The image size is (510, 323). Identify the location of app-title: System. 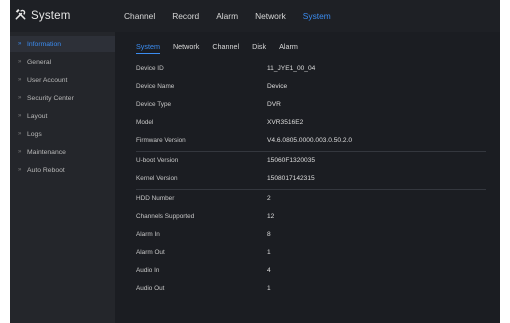
(51, 16).